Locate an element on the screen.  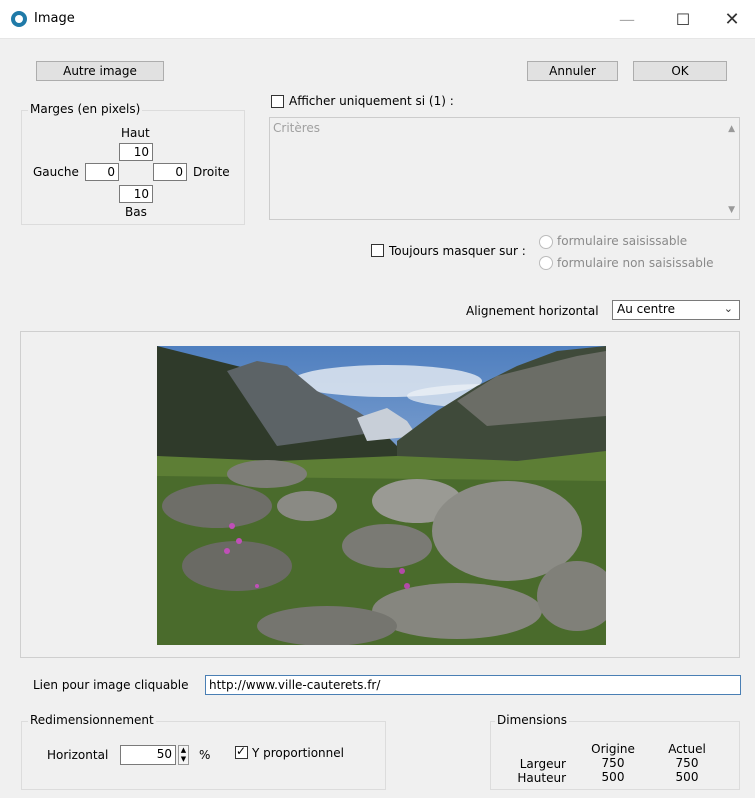
close-button: ✕ is located at coordinates (732, 19).